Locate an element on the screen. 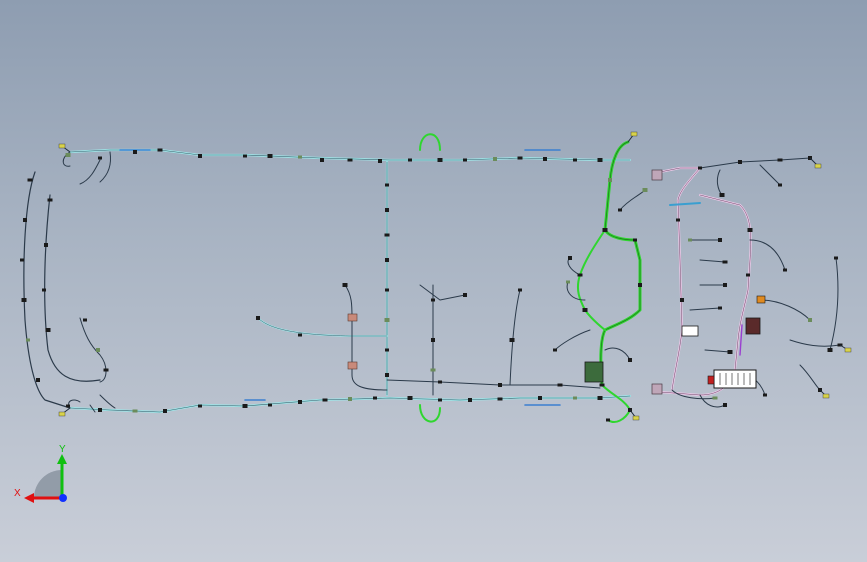  dash-module is located at coordinates (594, 372).